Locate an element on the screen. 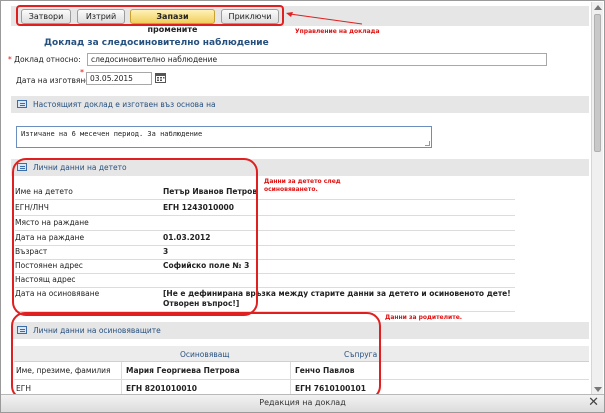 The image size is (605, 413). scroll-down-icon is located at coordinates (598, 389).